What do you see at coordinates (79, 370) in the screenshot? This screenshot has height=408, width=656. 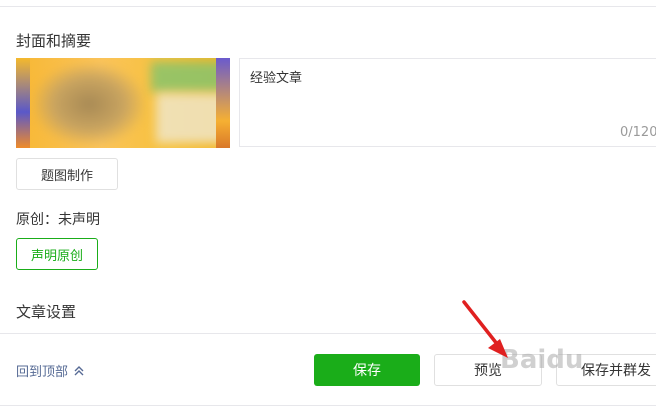 I see `chevron-double-up-icon` at bounding box center [79, 370].